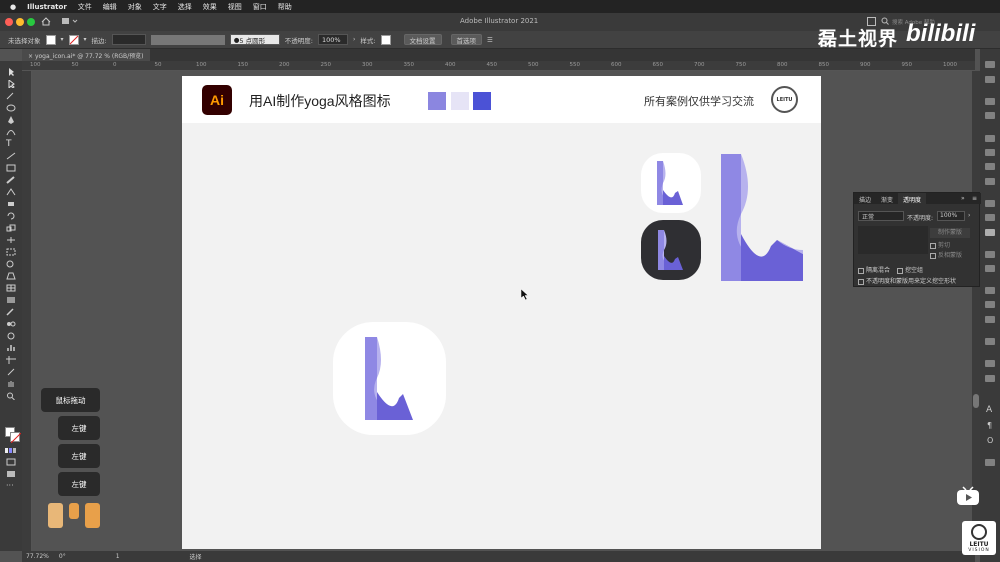 This screenshot has width=1000, height=562. I want to click on stroke-weight-field, so click(128, 39).